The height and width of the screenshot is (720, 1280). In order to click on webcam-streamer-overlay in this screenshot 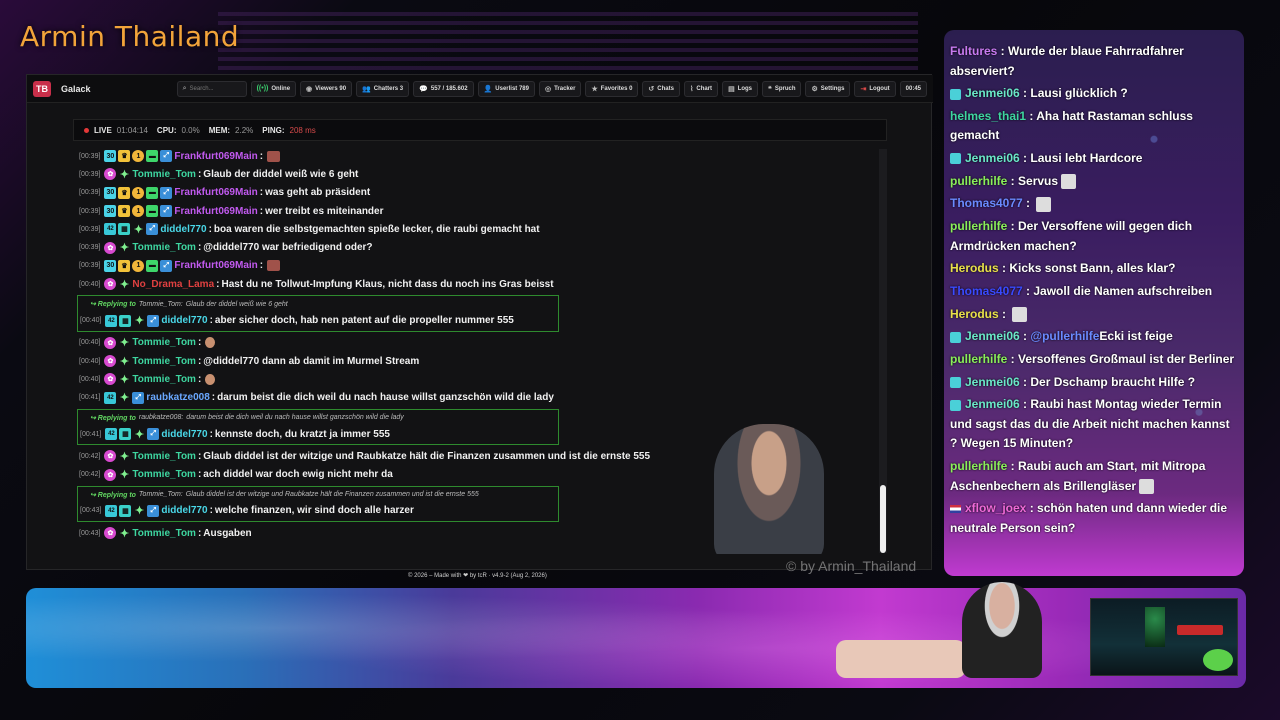, I will do `click(788, 486)`.